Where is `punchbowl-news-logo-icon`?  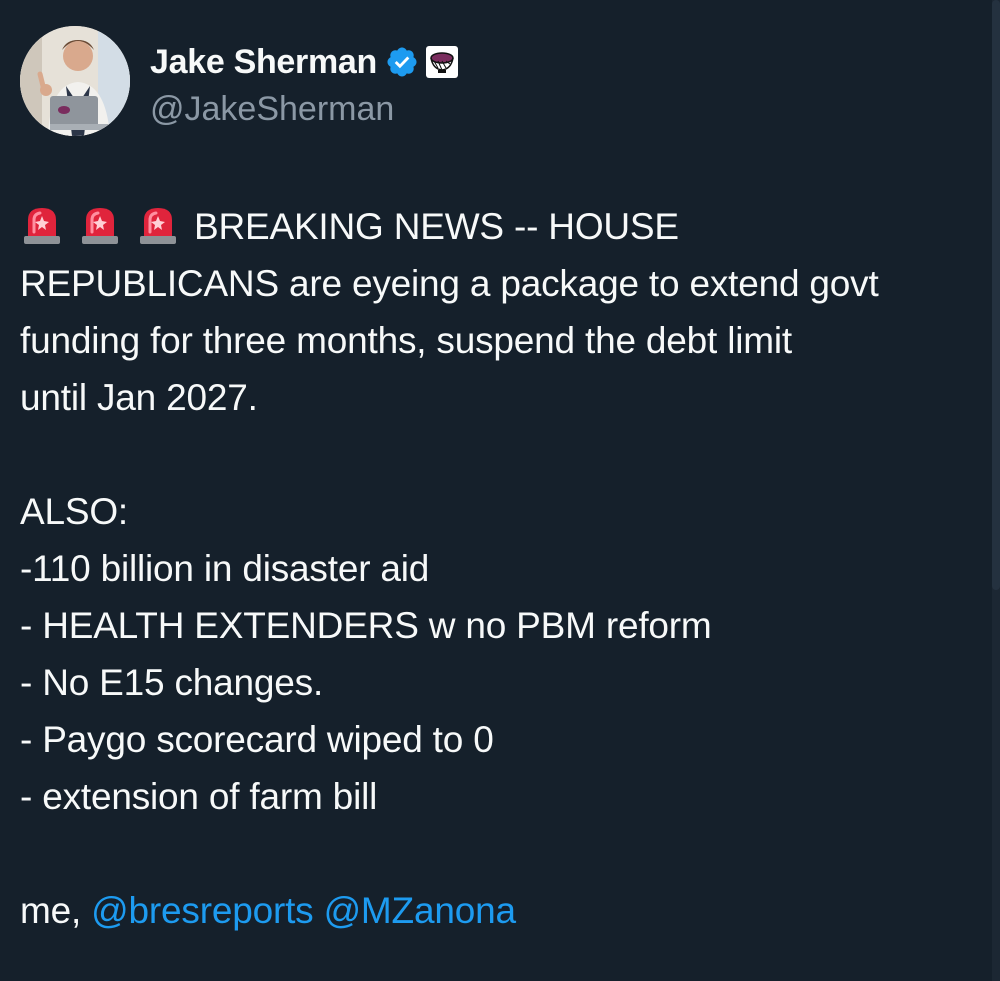 punchbowl-news-logo-icon is located at coordinates (442, 62).